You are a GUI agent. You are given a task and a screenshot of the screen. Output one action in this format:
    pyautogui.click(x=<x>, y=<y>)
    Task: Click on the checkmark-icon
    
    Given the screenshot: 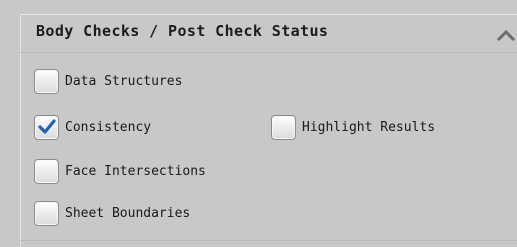 What is the action you would take?
    pyautogui.click(x=47, y=126)
    